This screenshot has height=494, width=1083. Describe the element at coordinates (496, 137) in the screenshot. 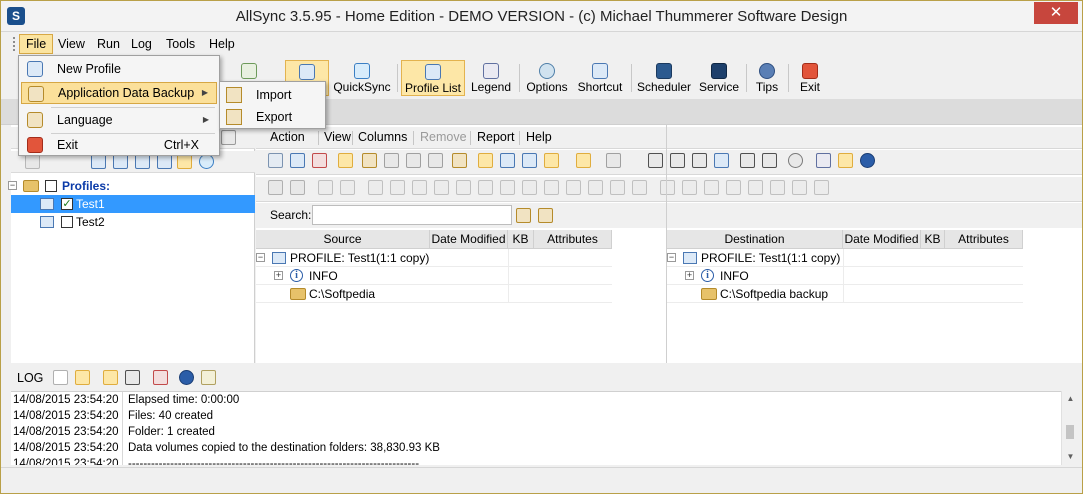

I see `profile-menu-report: Report` at that location.